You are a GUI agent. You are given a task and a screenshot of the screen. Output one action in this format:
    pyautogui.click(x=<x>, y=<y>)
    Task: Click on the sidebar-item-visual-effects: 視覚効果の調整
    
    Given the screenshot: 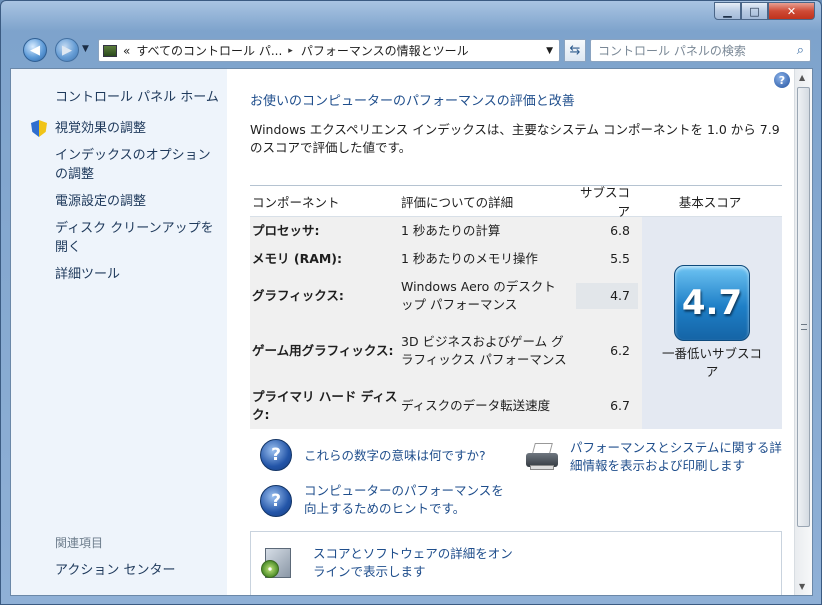 What is the action you would take?
    pyautogui.click(x=126, y=128)
    